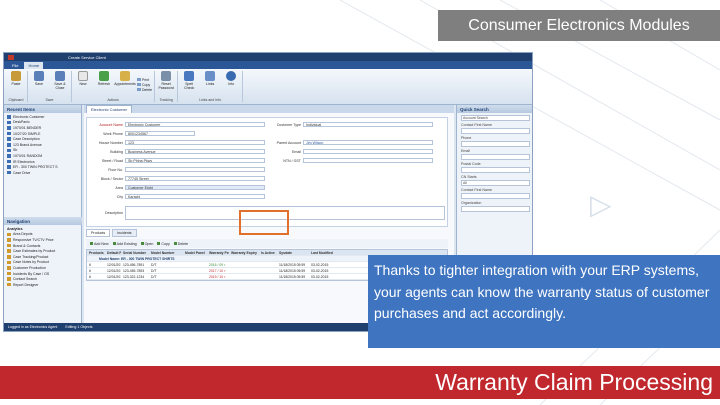  Describe the element at coordinates (601, 204) in the screenshot. I see `chevron-right-icon: ▷` at that location.